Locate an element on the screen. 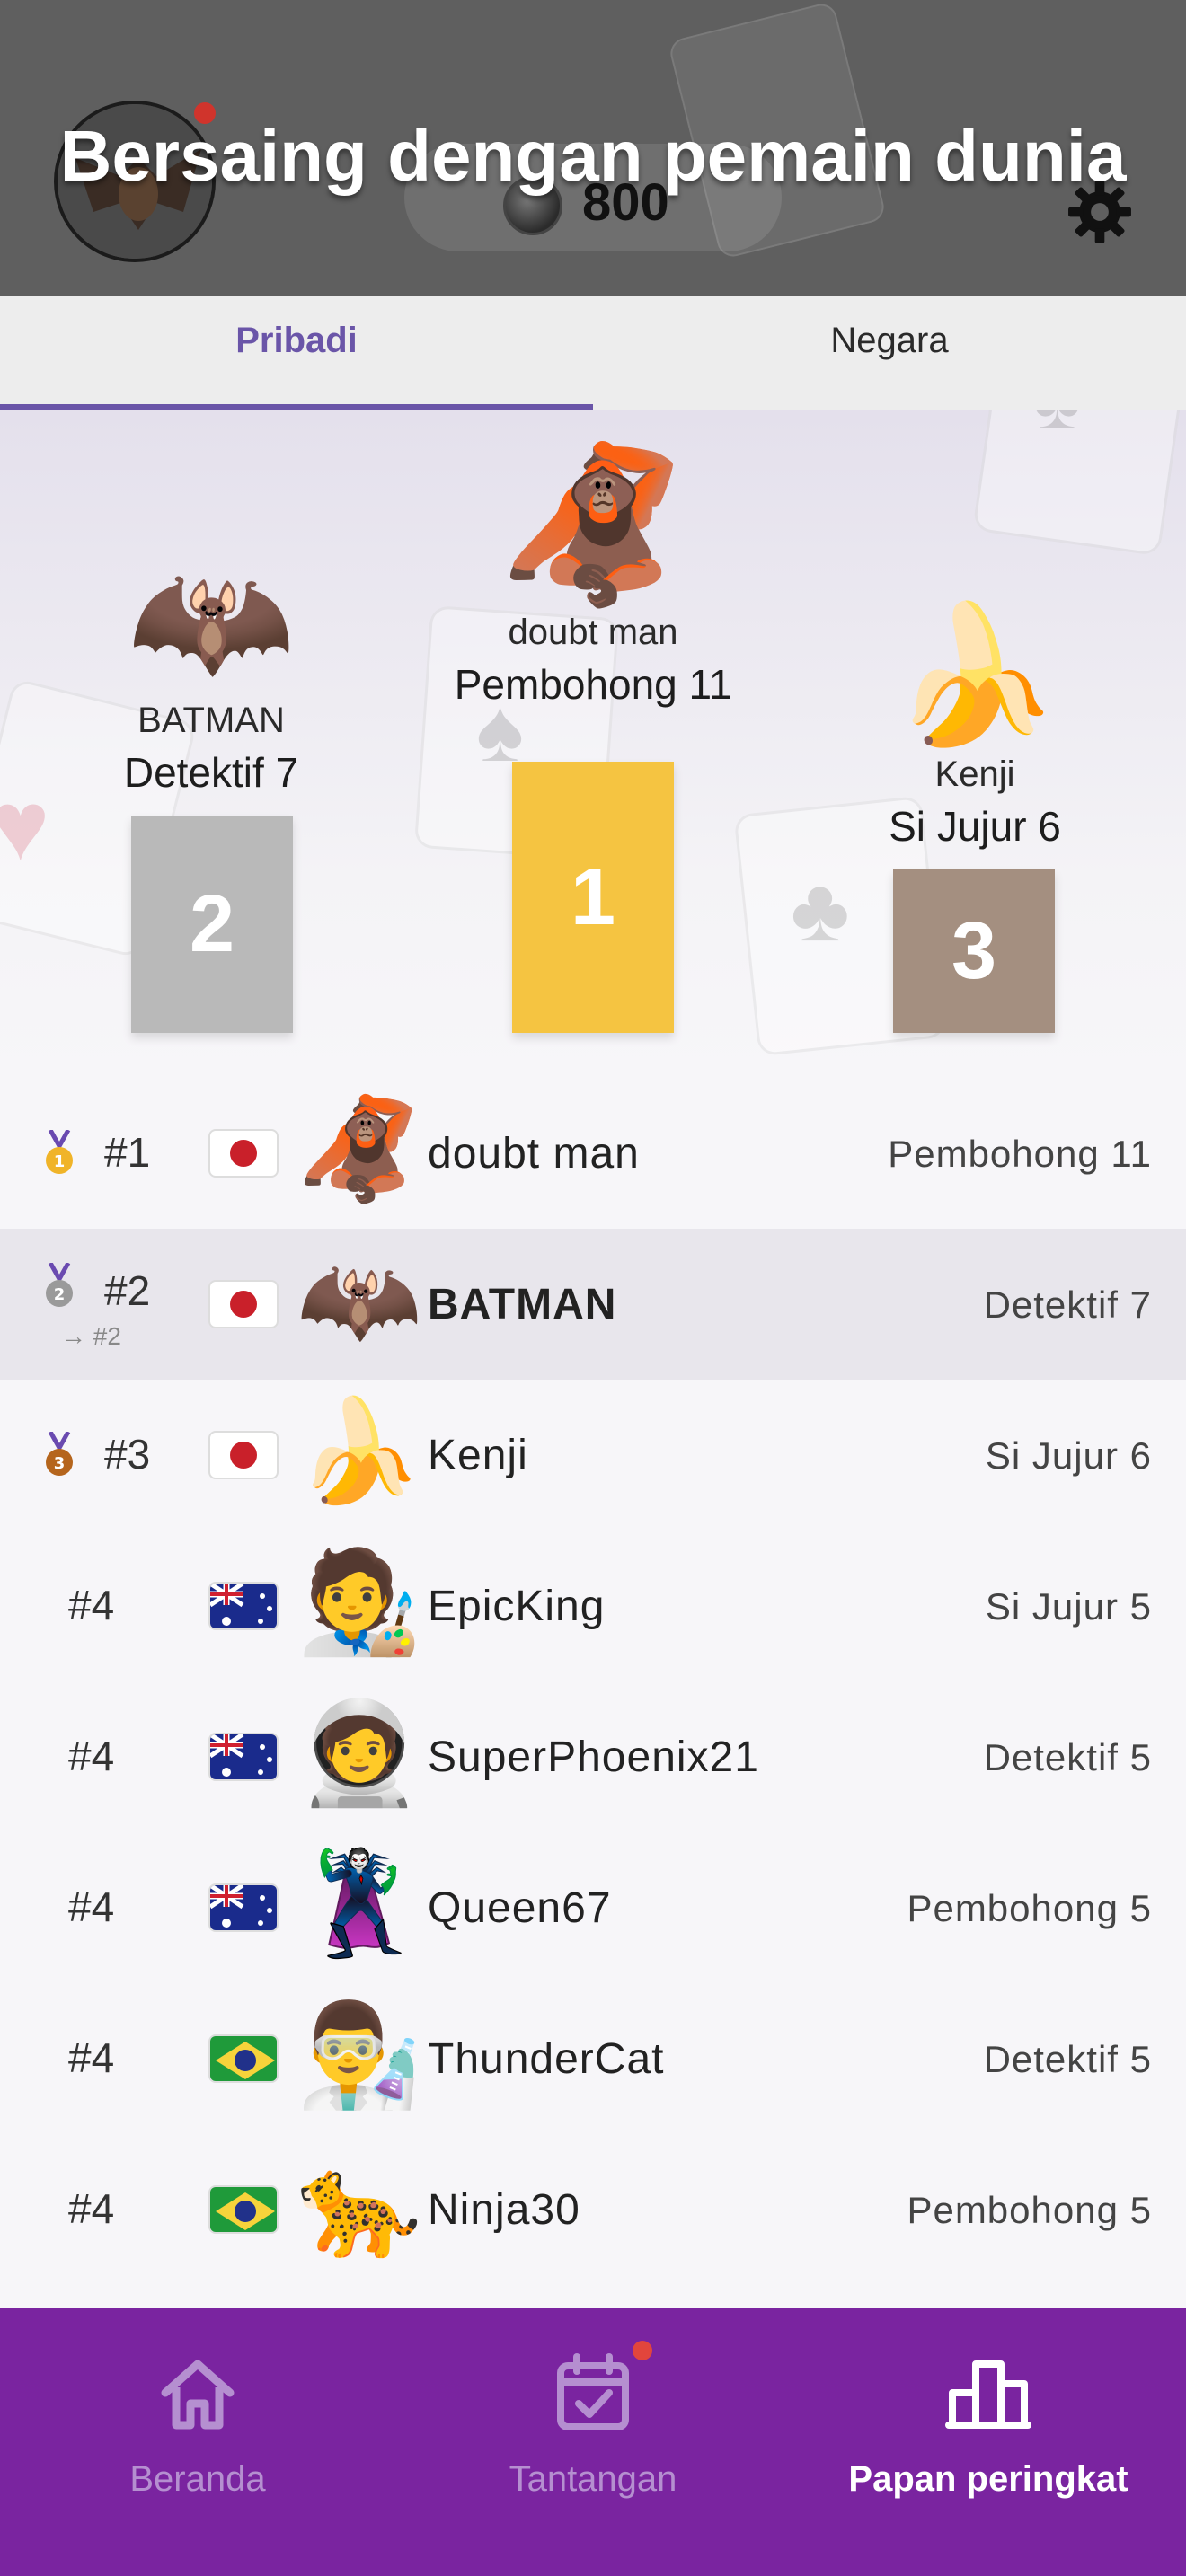  podium-avatar: 🦇 is located at coordinates (211, 620).